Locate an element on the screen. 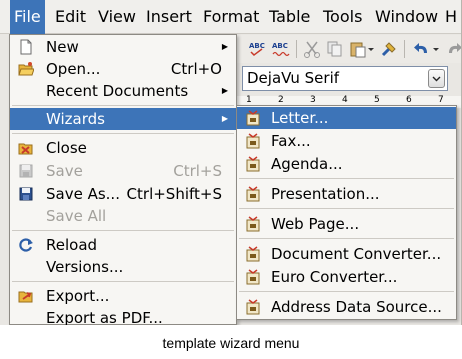 This screenshot has height=359, width=462. menu-item-label: Close is located at coordinates (66, 148).